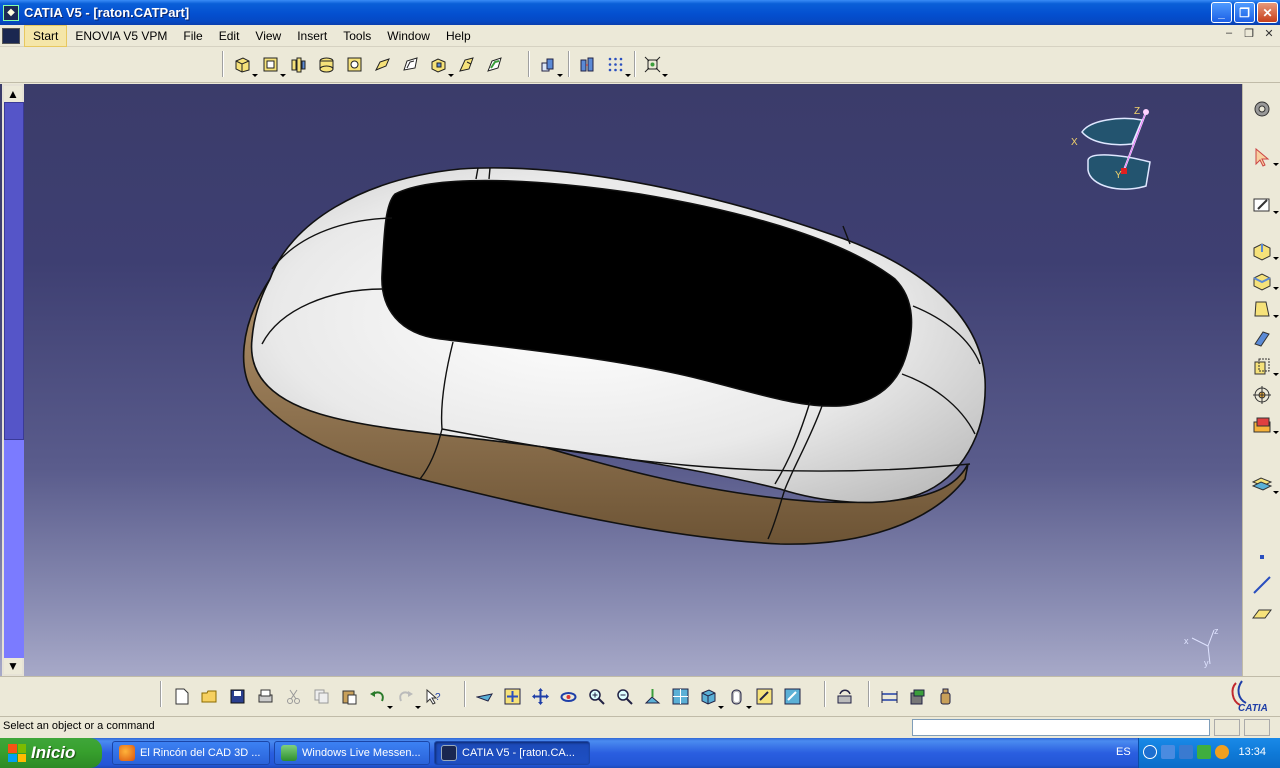 Image resolution: width=1280 pixels, height=768 pixels. What do you see at coordinates (1115, 151) in the screenshot?
I see `3d-compass-widget: X Y Z` at bounding box center [1115, 151].